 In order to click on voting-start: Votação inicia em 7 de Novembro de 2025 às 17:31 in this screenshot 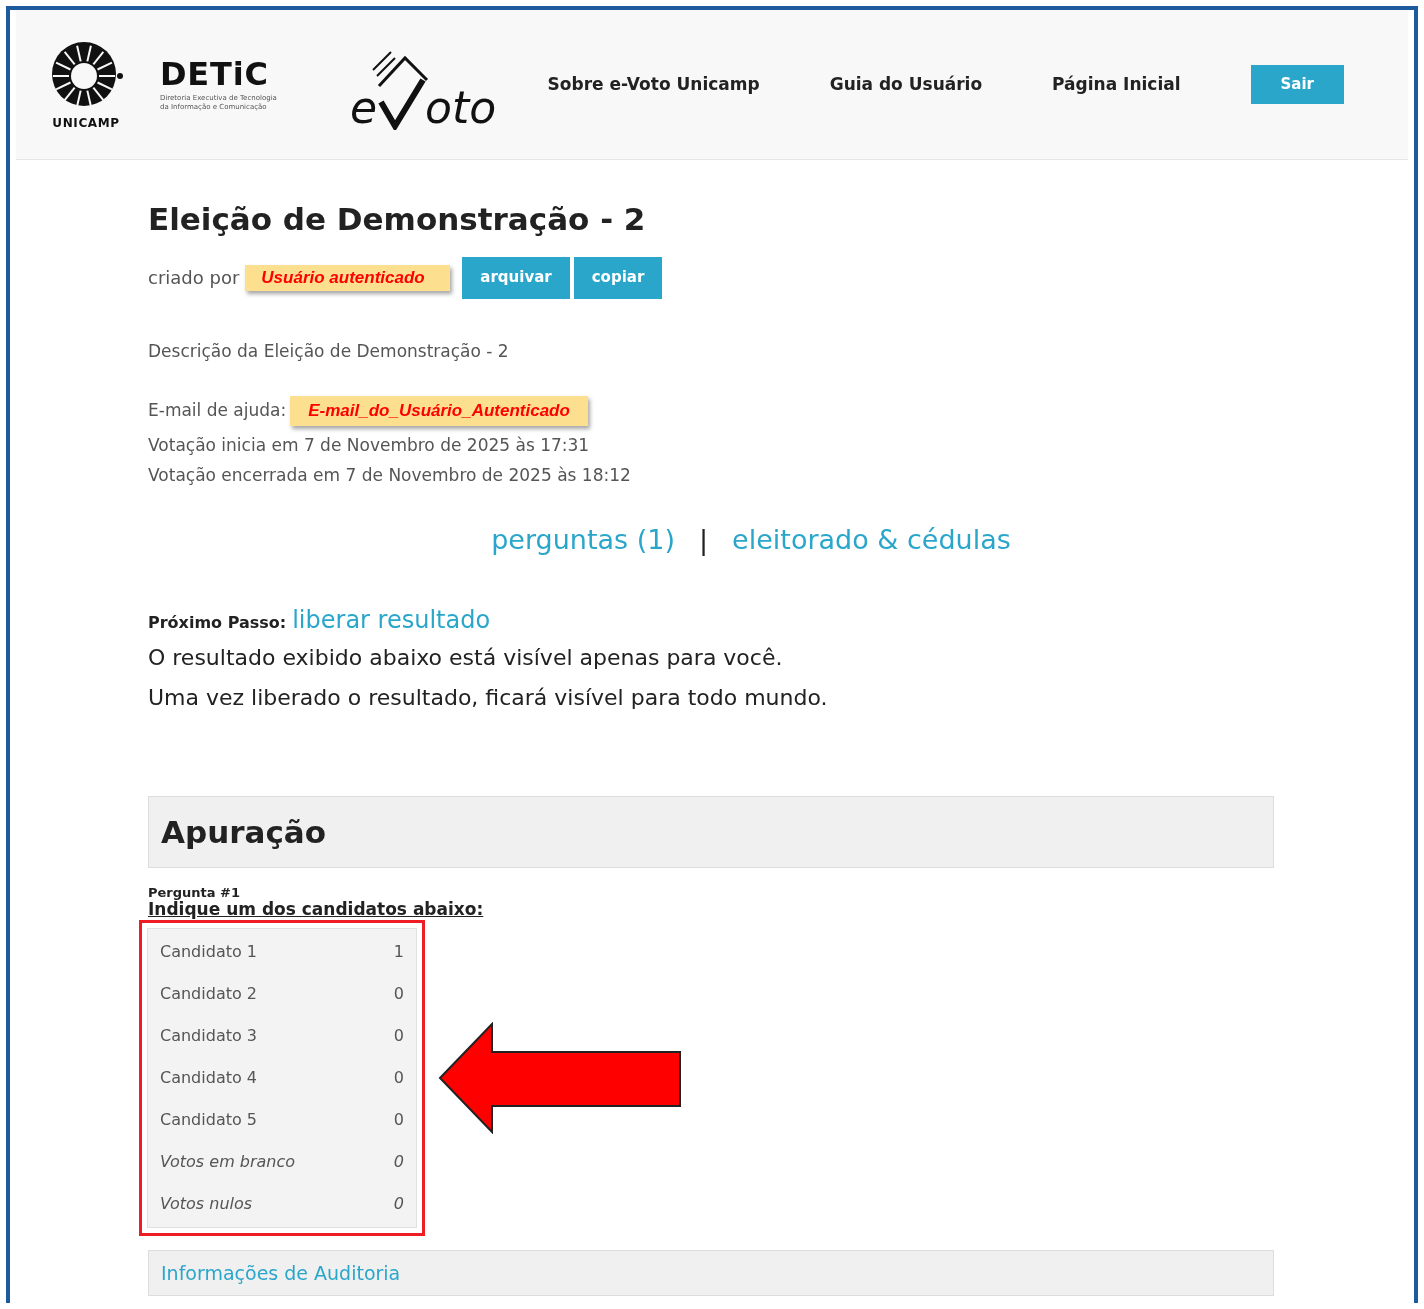, I will do `click(369, 445)`.